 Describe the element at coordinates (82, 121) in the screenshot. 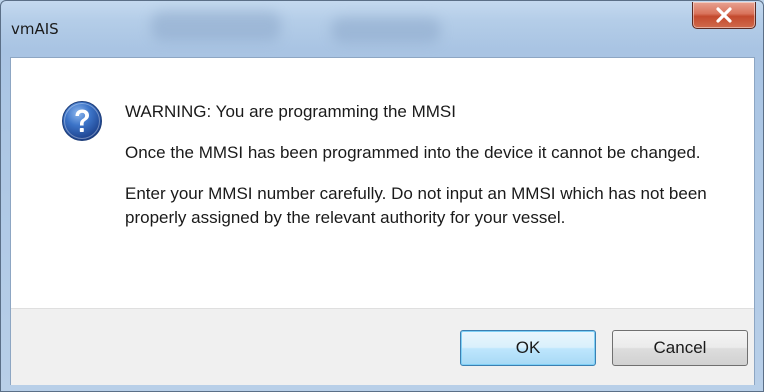

I see `question-icon` at that location.